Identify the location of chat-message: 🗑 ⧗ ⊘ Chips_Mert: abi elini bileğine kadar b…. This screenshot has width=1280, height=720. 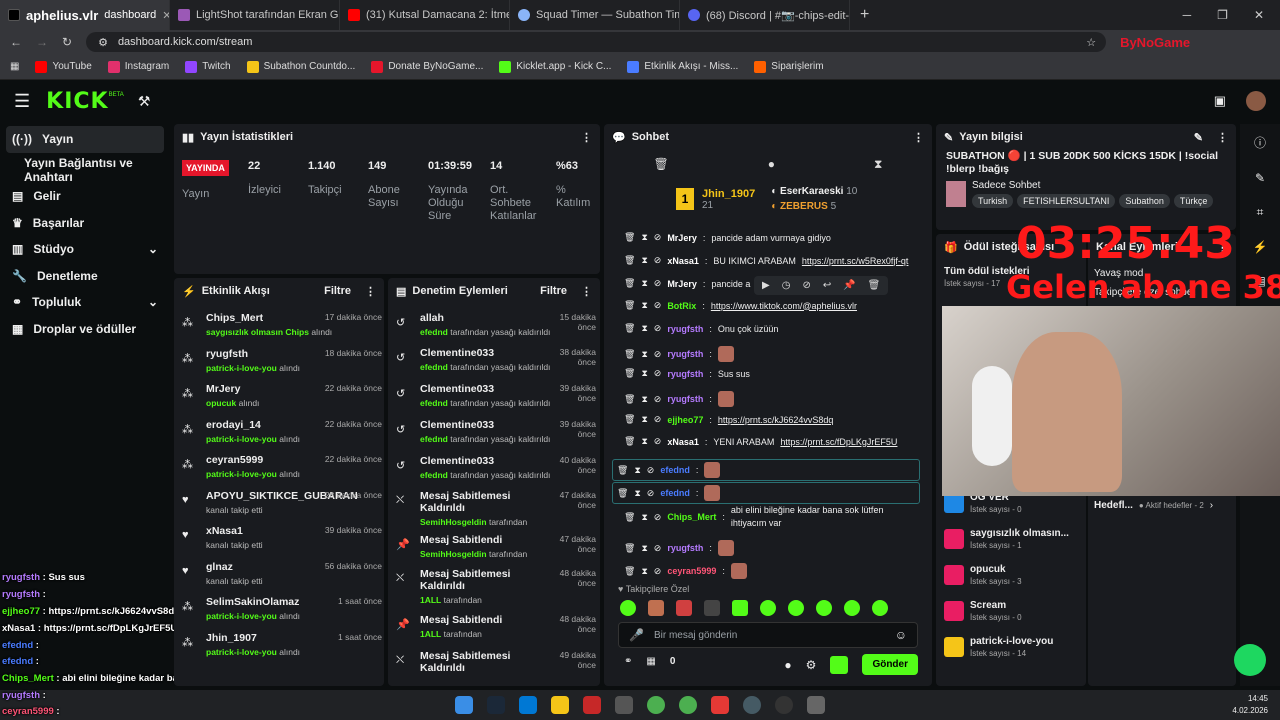
(764, 517).